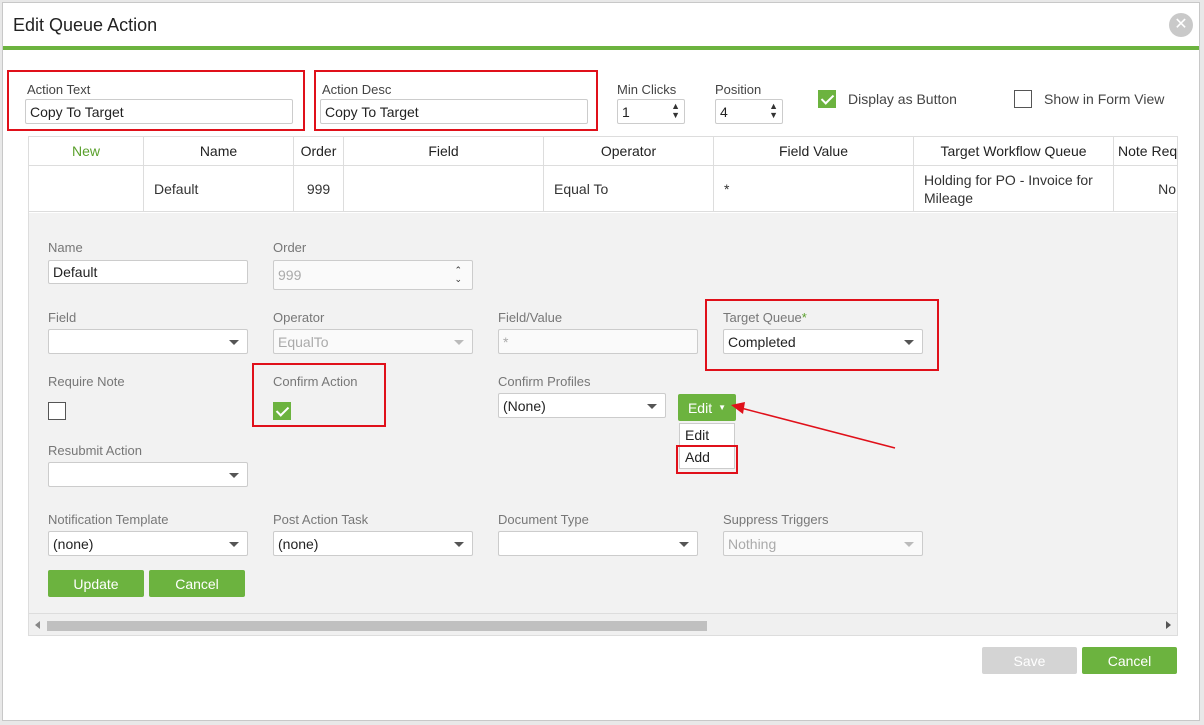 The height and width of the screenshot is (725, 1204). Describe the element at coordinates (752, 543) in the screenshot. I see `suppress-triggers-value: Nothing` at that location.